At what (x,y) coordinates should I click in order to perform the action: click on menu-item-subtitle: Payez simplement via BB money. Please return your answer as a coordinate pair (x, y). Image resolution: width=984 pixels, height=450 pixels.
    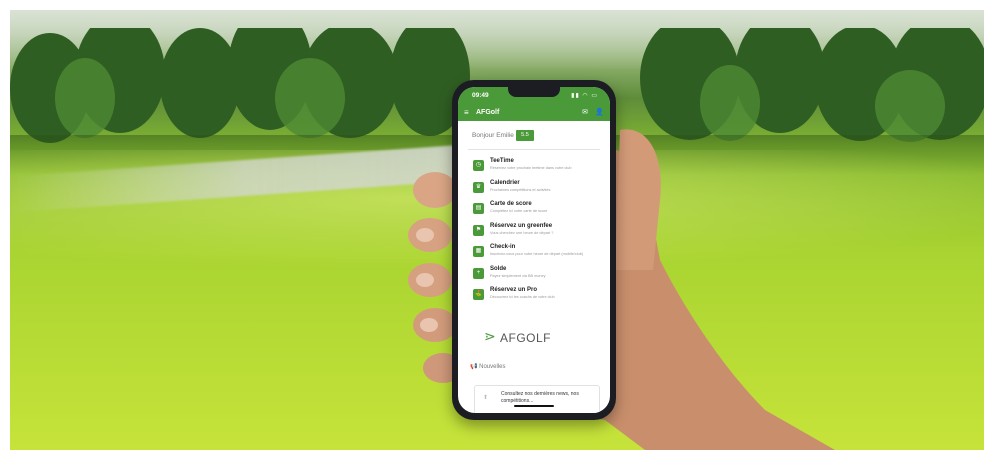
    Looking at the image, I should click on (518, 275).